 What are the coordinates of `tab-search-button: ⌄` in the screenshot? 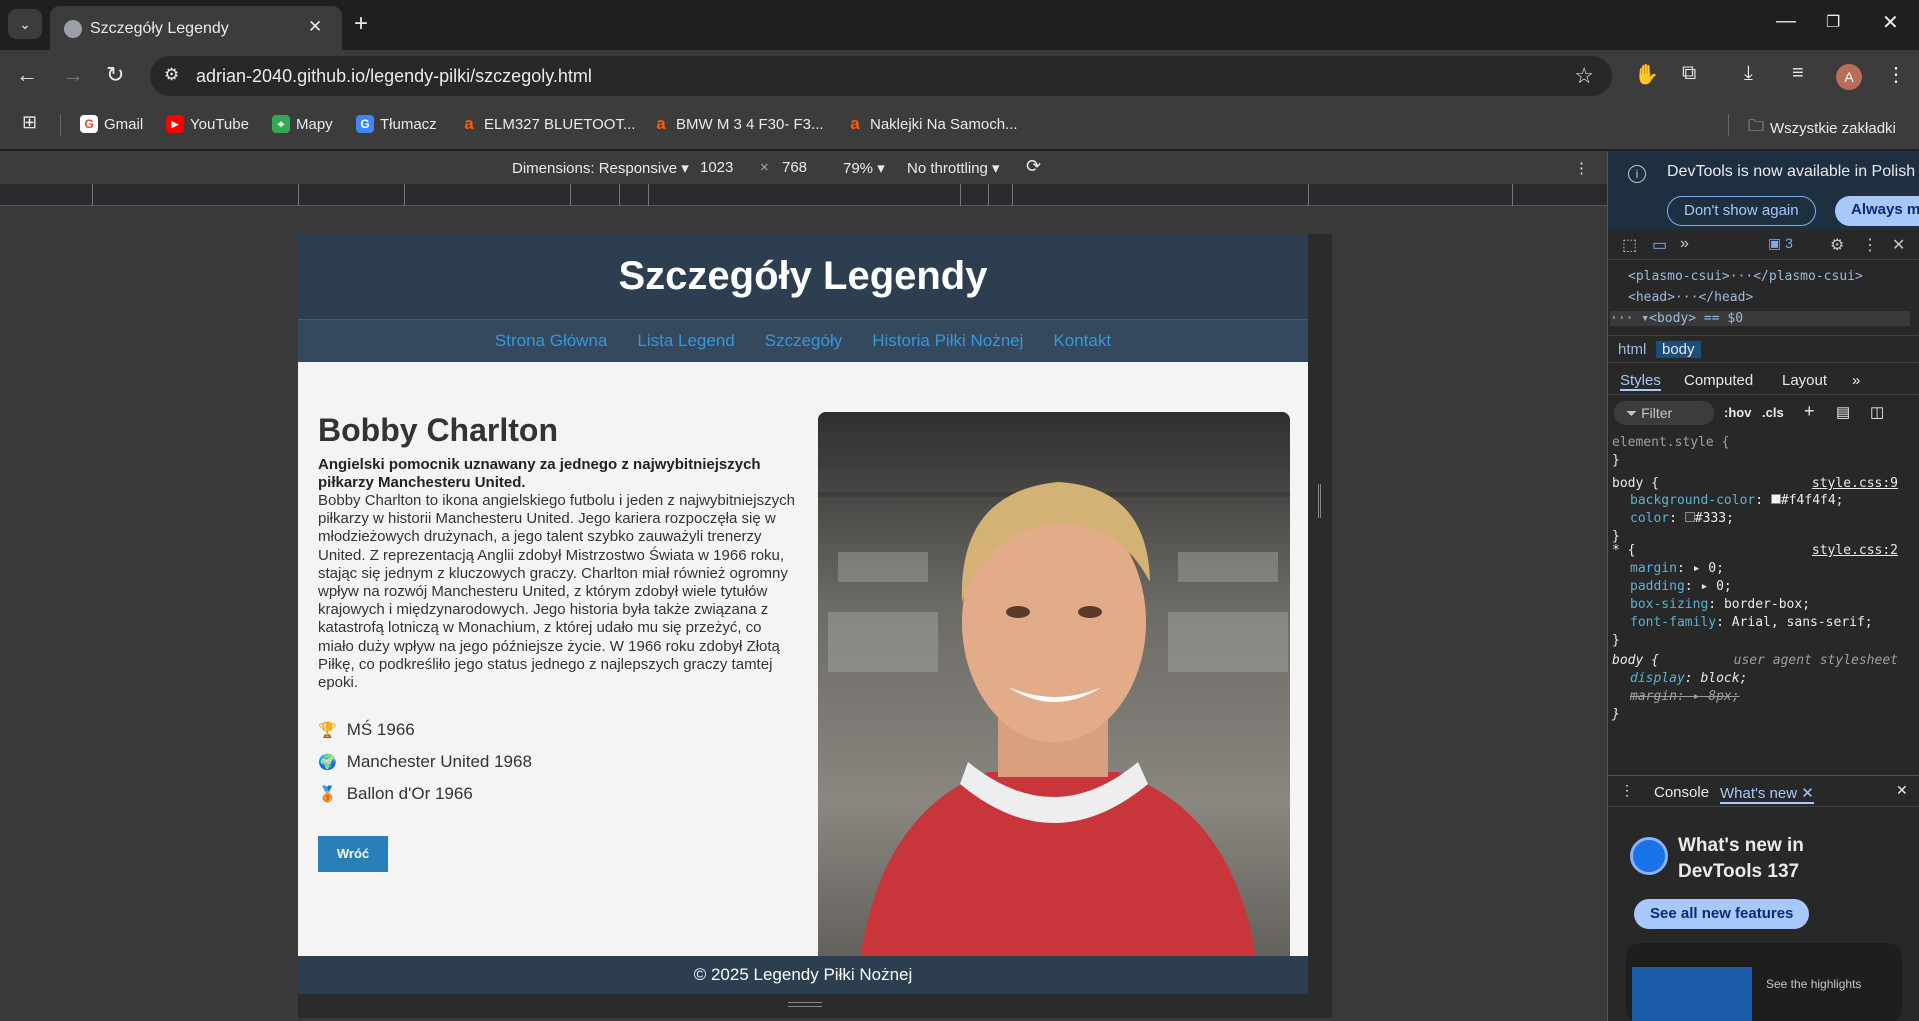 It's located at (25, 24).